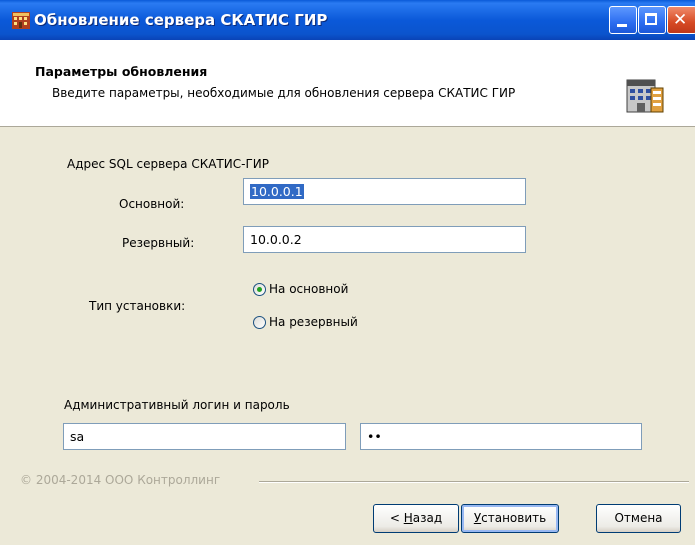 The height and width of the screenshot is (545, 695). Describe the element at coordinates (204, 436) in the screenshot. I see `admin-login-input: sa` at that location.